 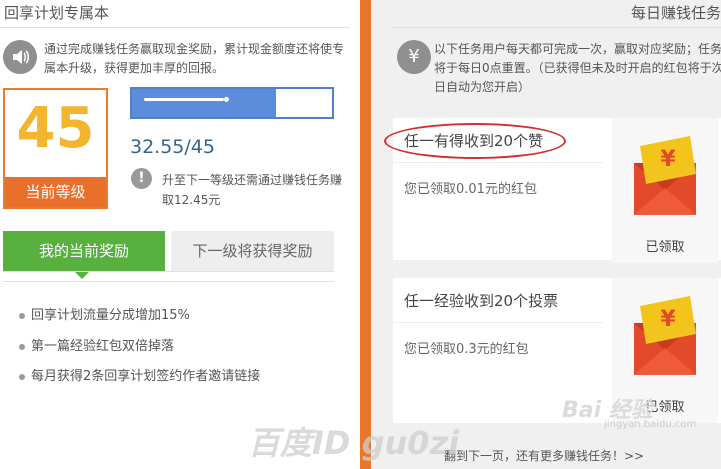 What do you see at coordinates (466, 349) in the screenshot?
I see `task-description: 您已领取0.3元的红包` at bounding box center [466, 349].